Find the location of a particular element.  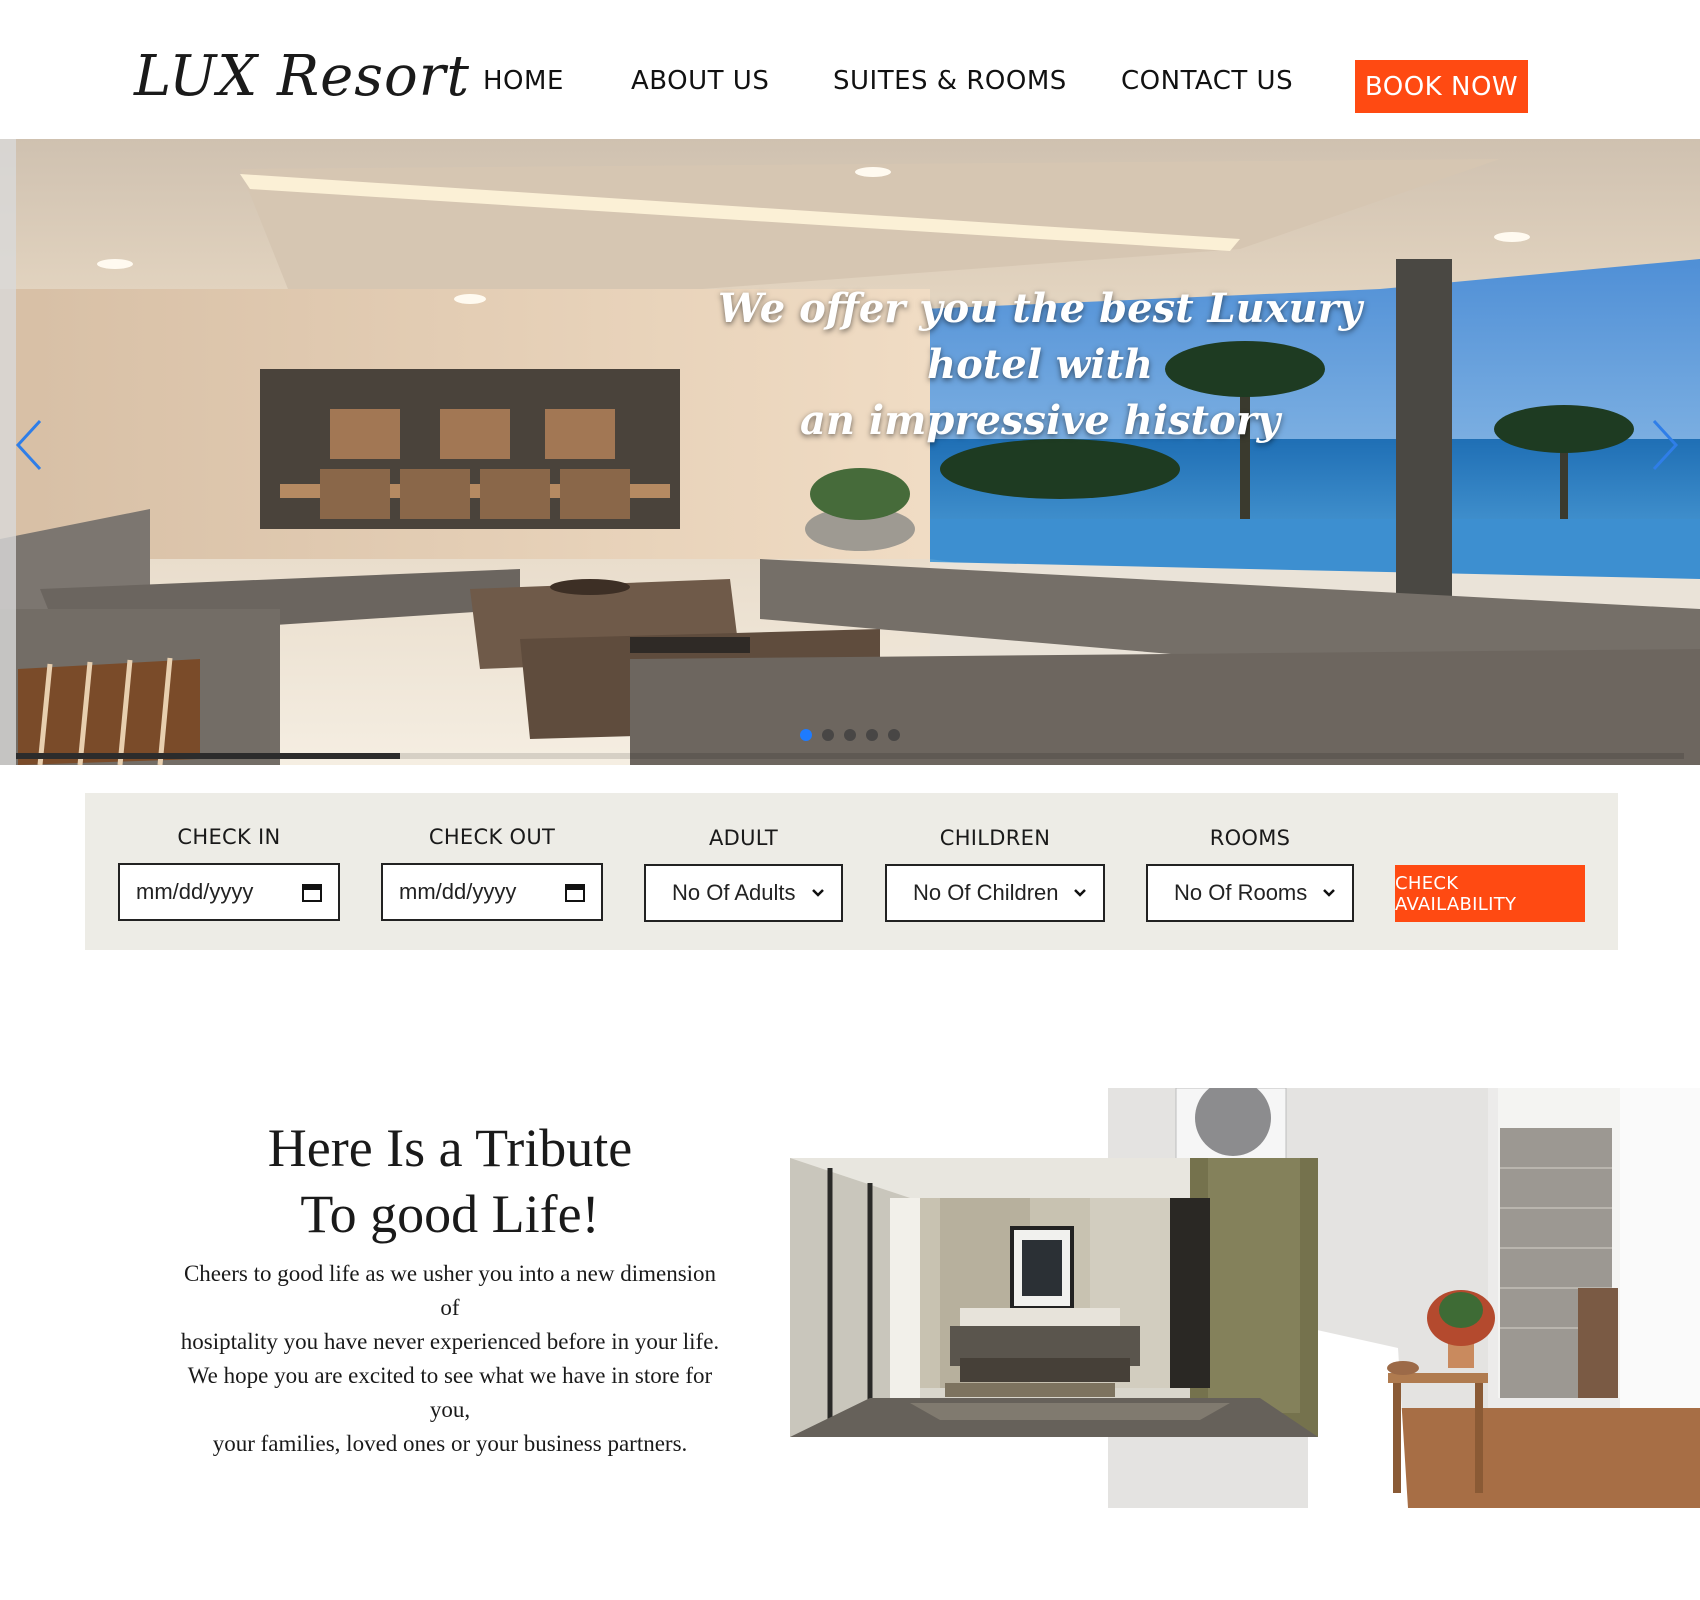

book-now-button: BOOK NOW is located at coordinates (1441, 86).